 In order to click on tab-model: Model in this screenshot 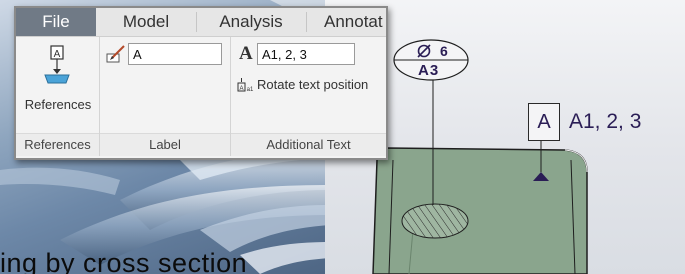, I will do `click(146, 22)`.